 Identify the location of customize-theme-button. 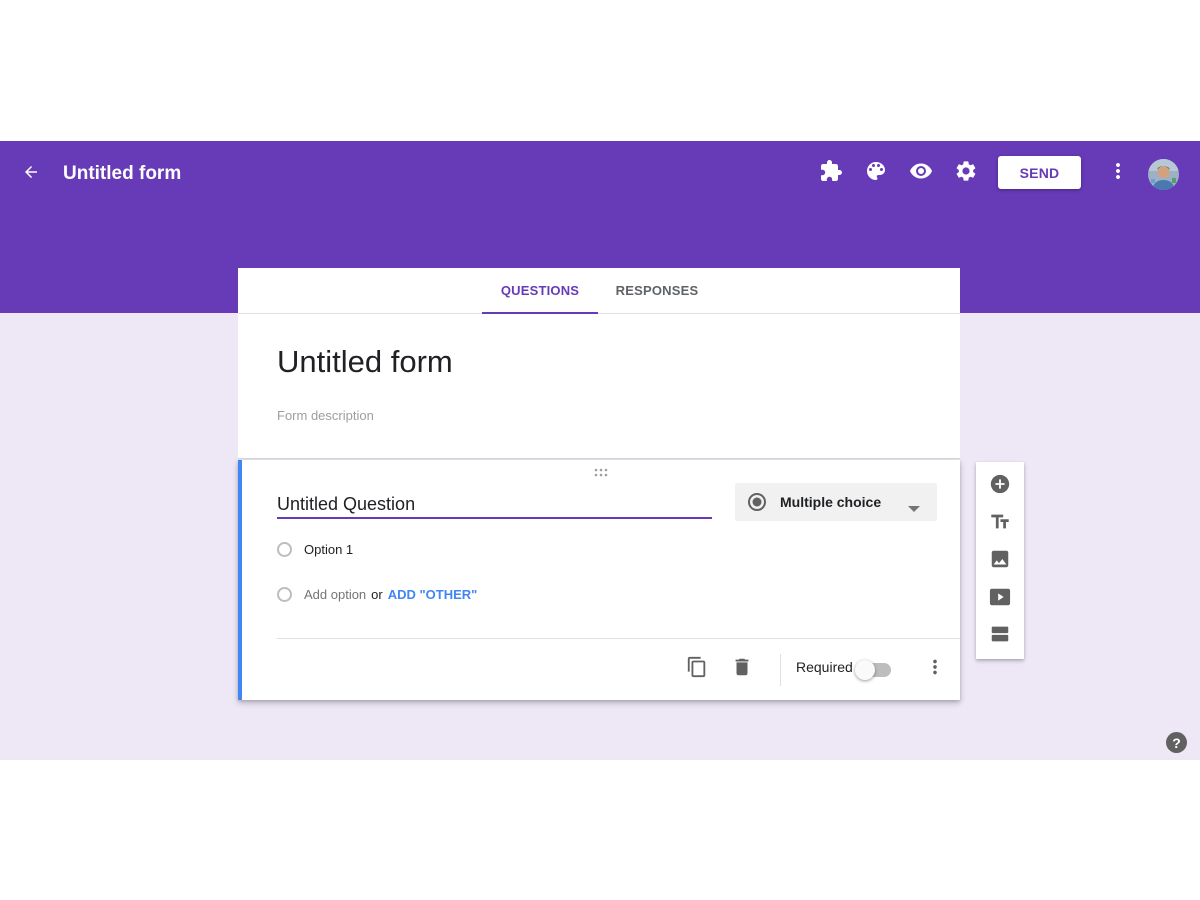
(876, 173).